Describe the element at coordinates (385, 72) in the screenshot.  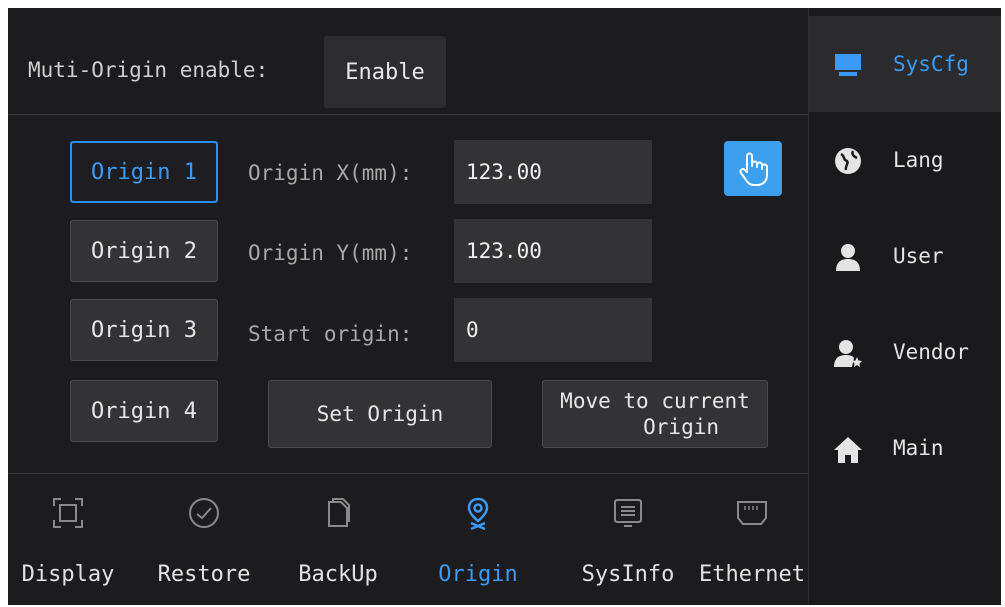
I see `enable-button: Enable` at that location.